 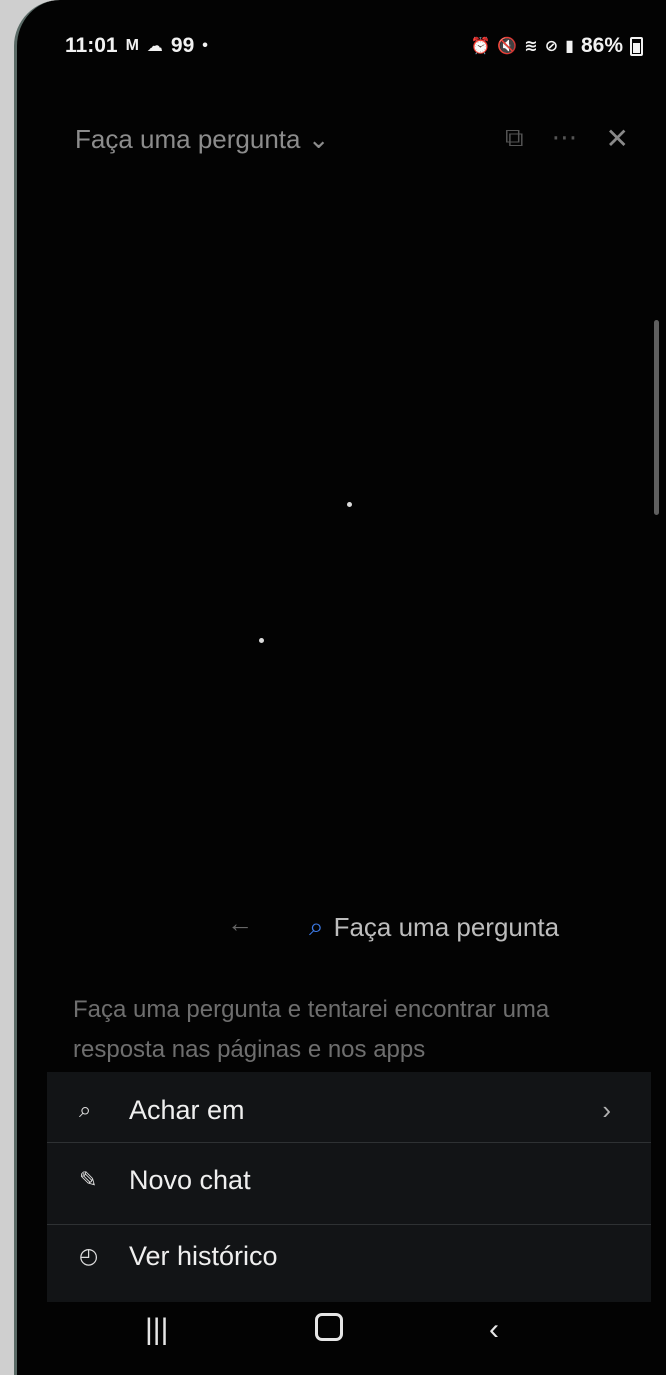 I want to click on menu-item-new-chat: ✎ Novo chat, so click(x=349, y=1180).